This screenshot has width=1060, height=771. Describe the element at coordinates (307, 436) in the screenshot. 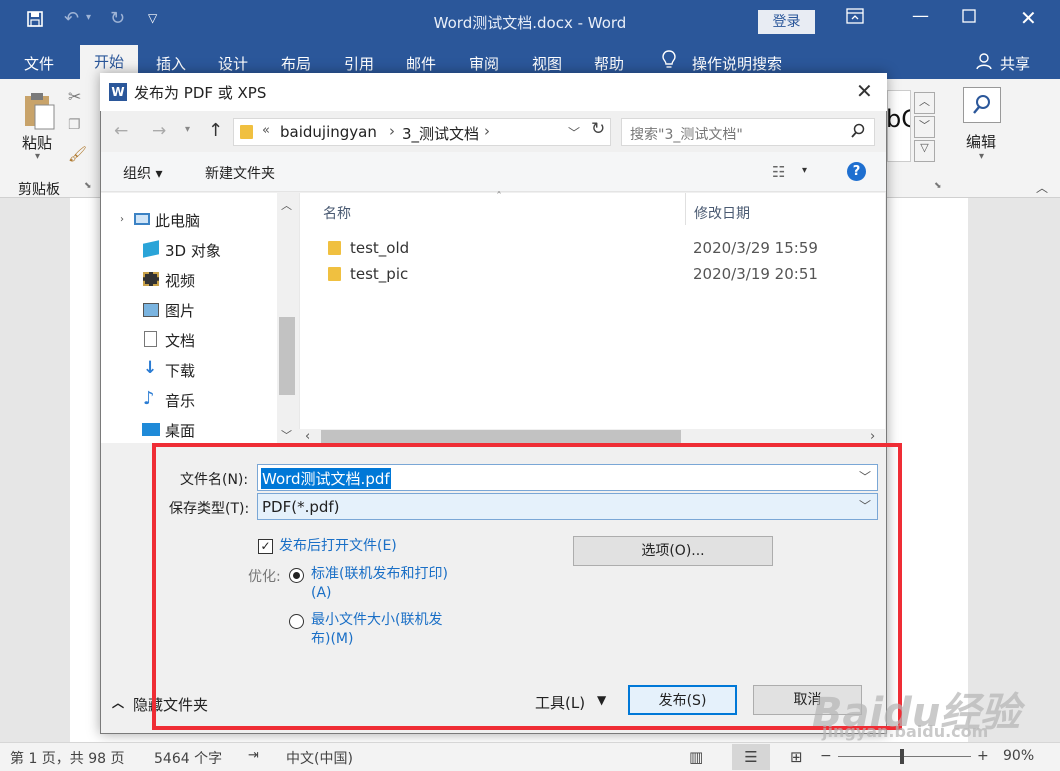

I see `scroll-left-icon: ‹` at that location.